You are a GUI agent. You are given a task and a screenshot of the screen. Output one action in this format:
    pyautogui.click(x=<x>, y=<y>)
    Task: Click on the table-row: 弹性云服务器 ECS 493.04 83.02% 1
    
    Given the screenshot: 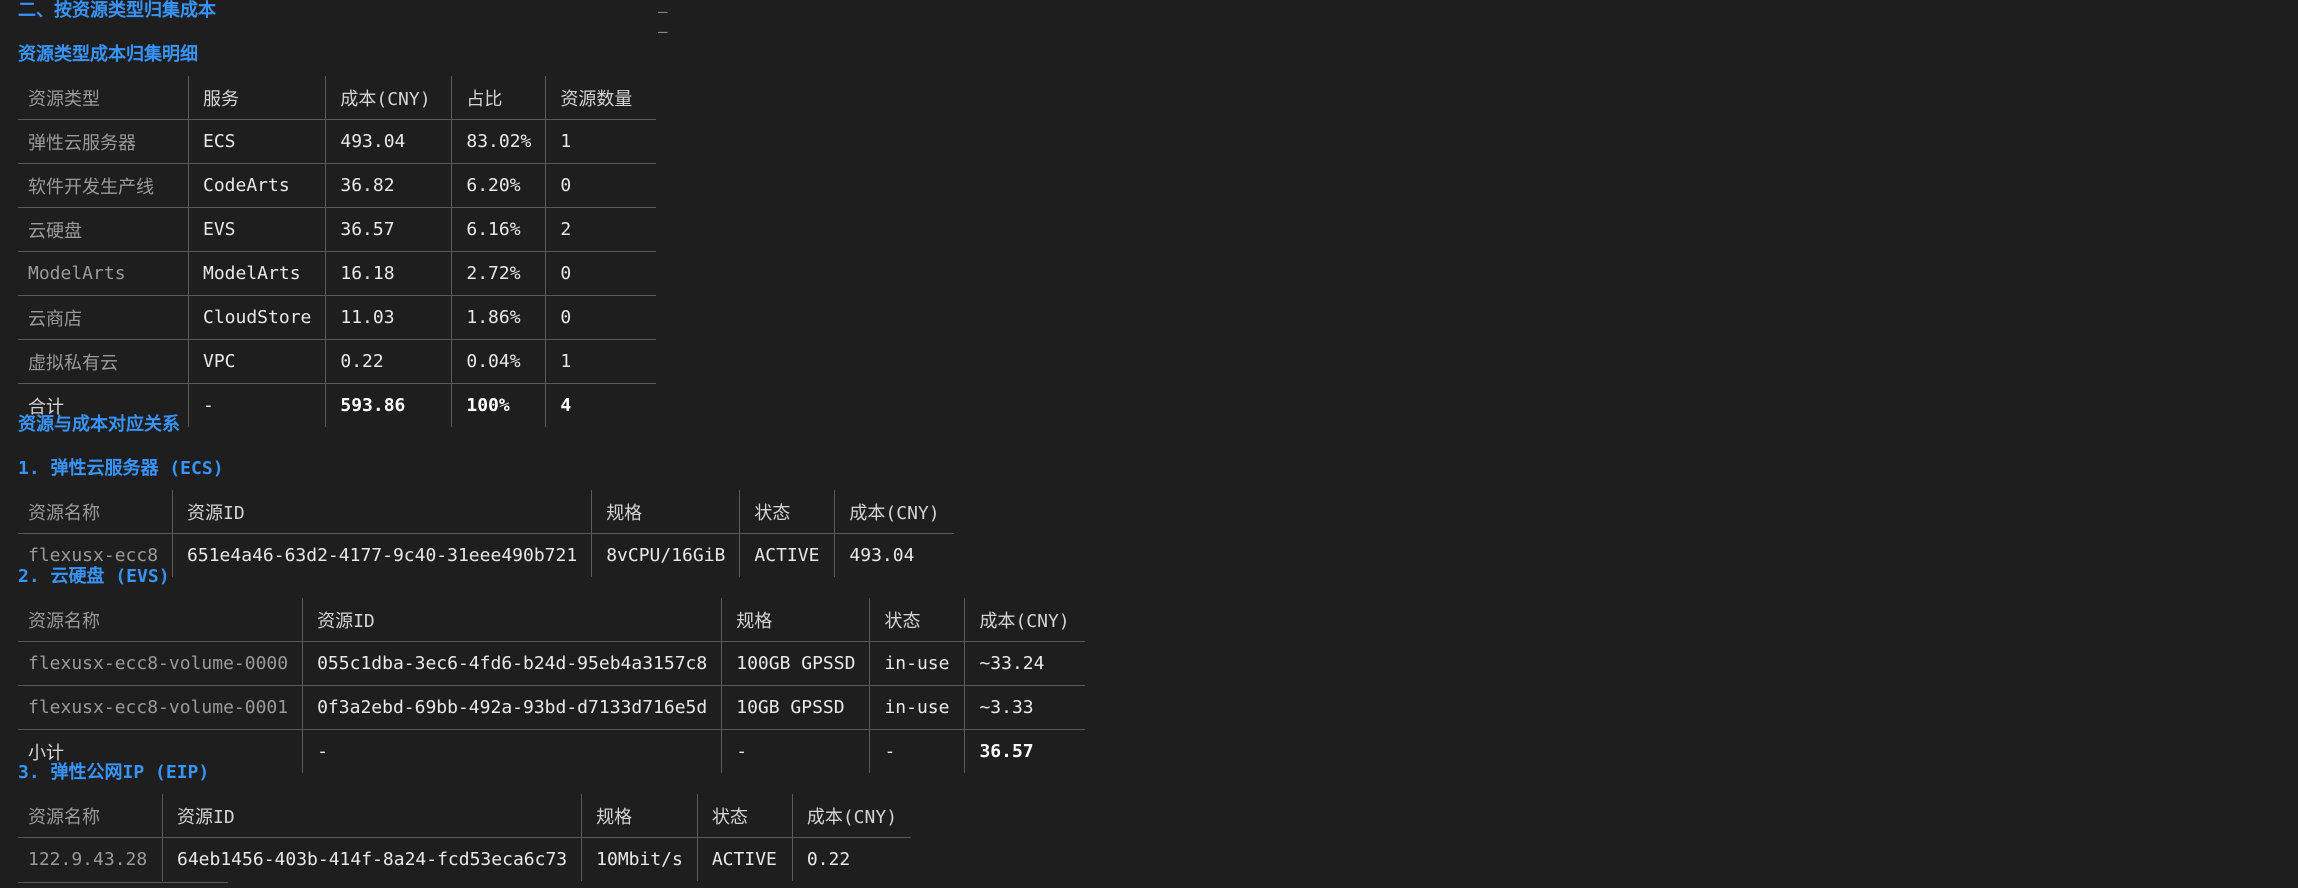 What is the action you would take?
    pyautogui.click(x=337, y=141)
    